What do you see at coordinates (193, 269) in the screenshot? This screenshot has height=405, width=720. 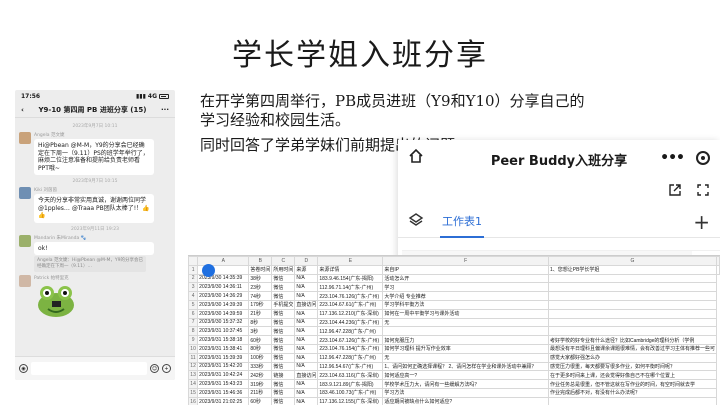 I see `row-number: 1` at bounding box center [193, 269].